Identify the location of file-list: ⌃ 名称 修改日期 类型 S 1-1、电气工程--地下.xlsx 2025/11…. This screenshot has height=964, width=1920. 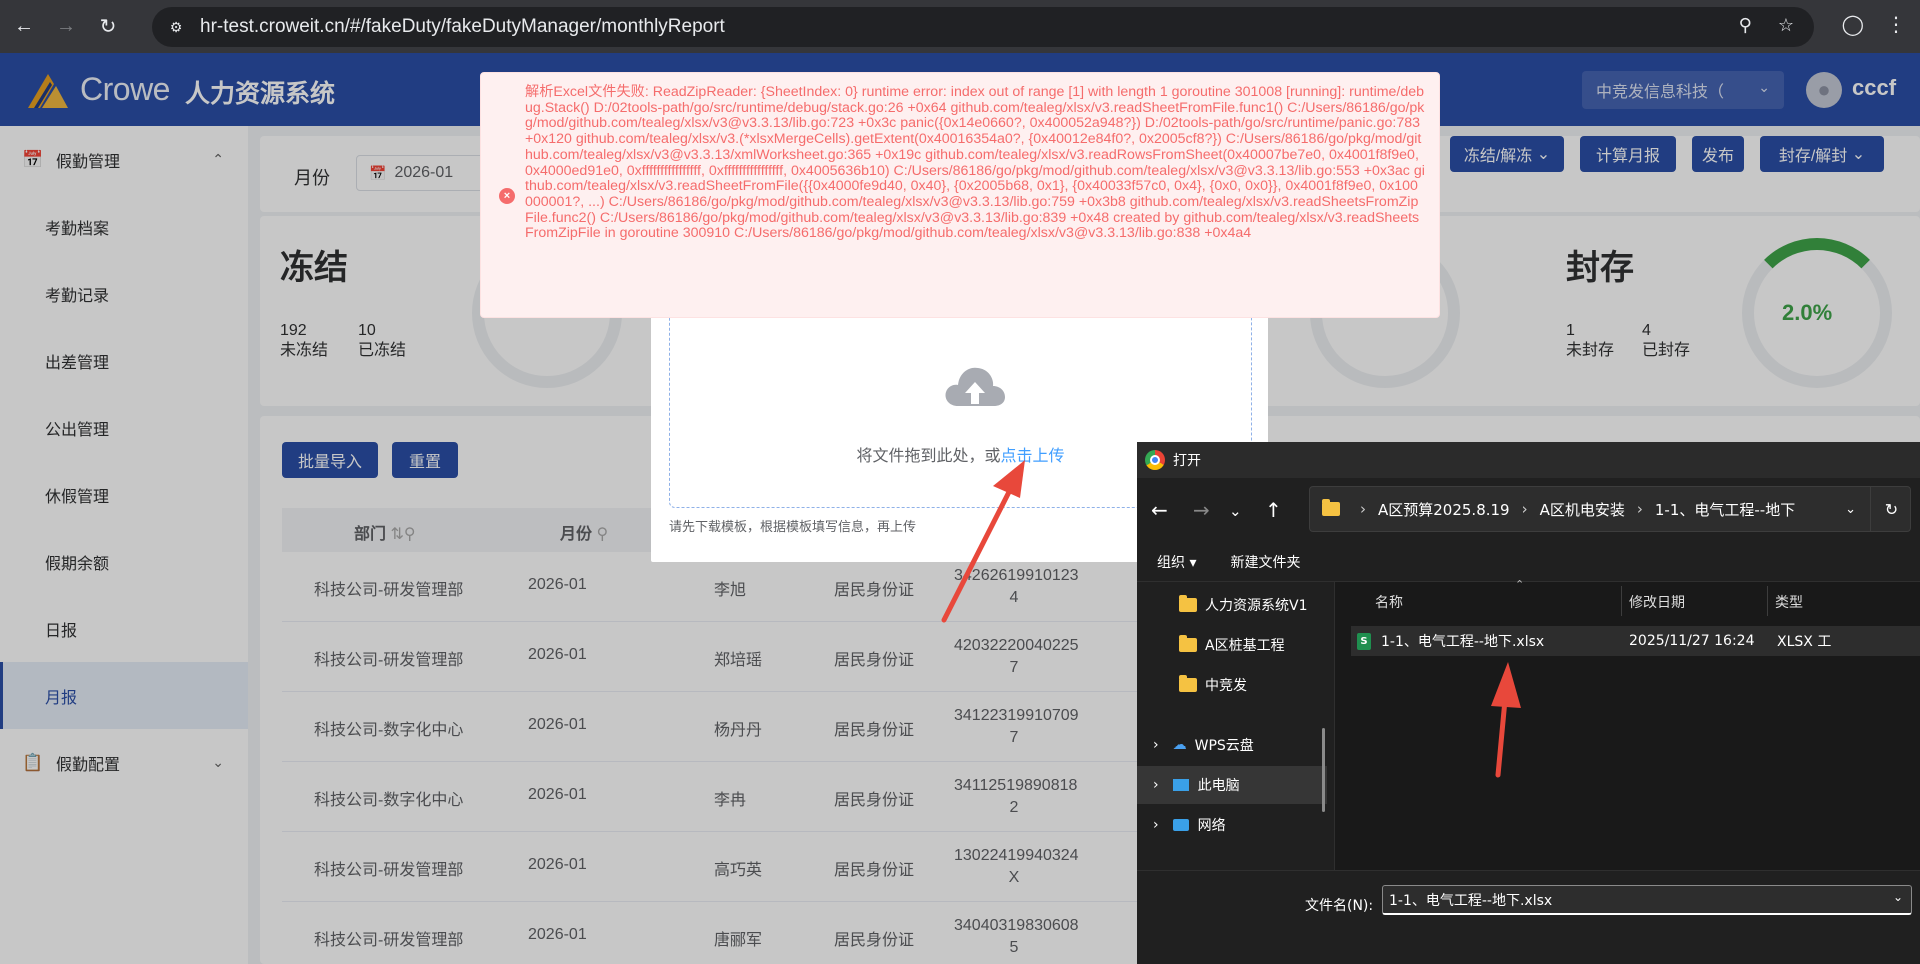
(1627, 724).